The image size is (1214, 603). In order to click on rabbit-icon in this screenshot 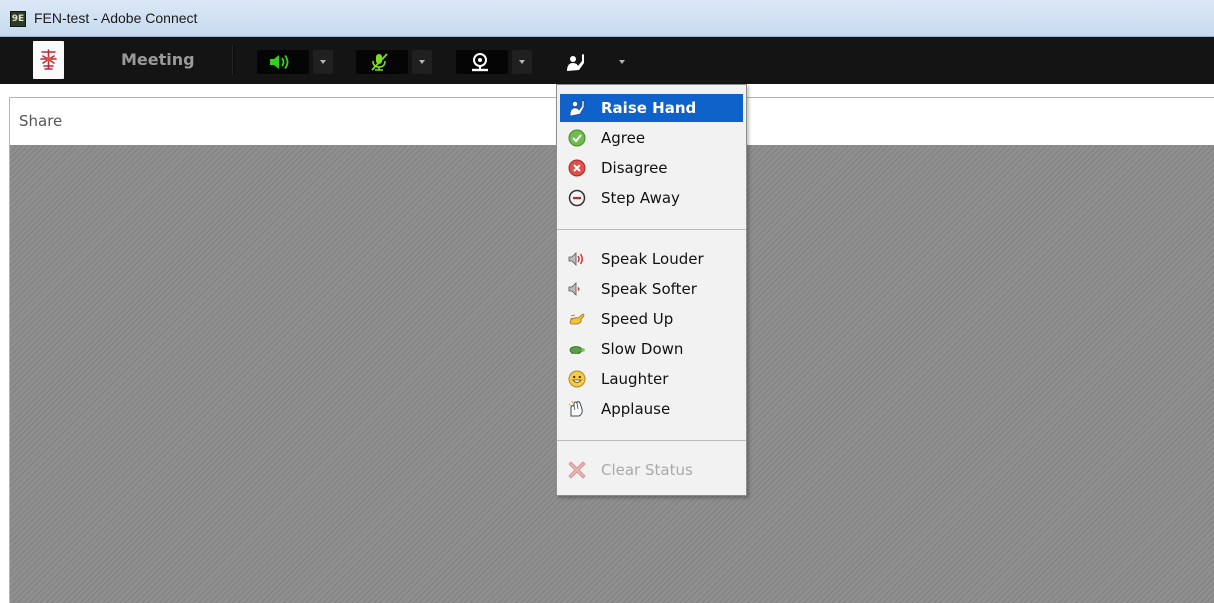, I will do `click(577, 319)`.